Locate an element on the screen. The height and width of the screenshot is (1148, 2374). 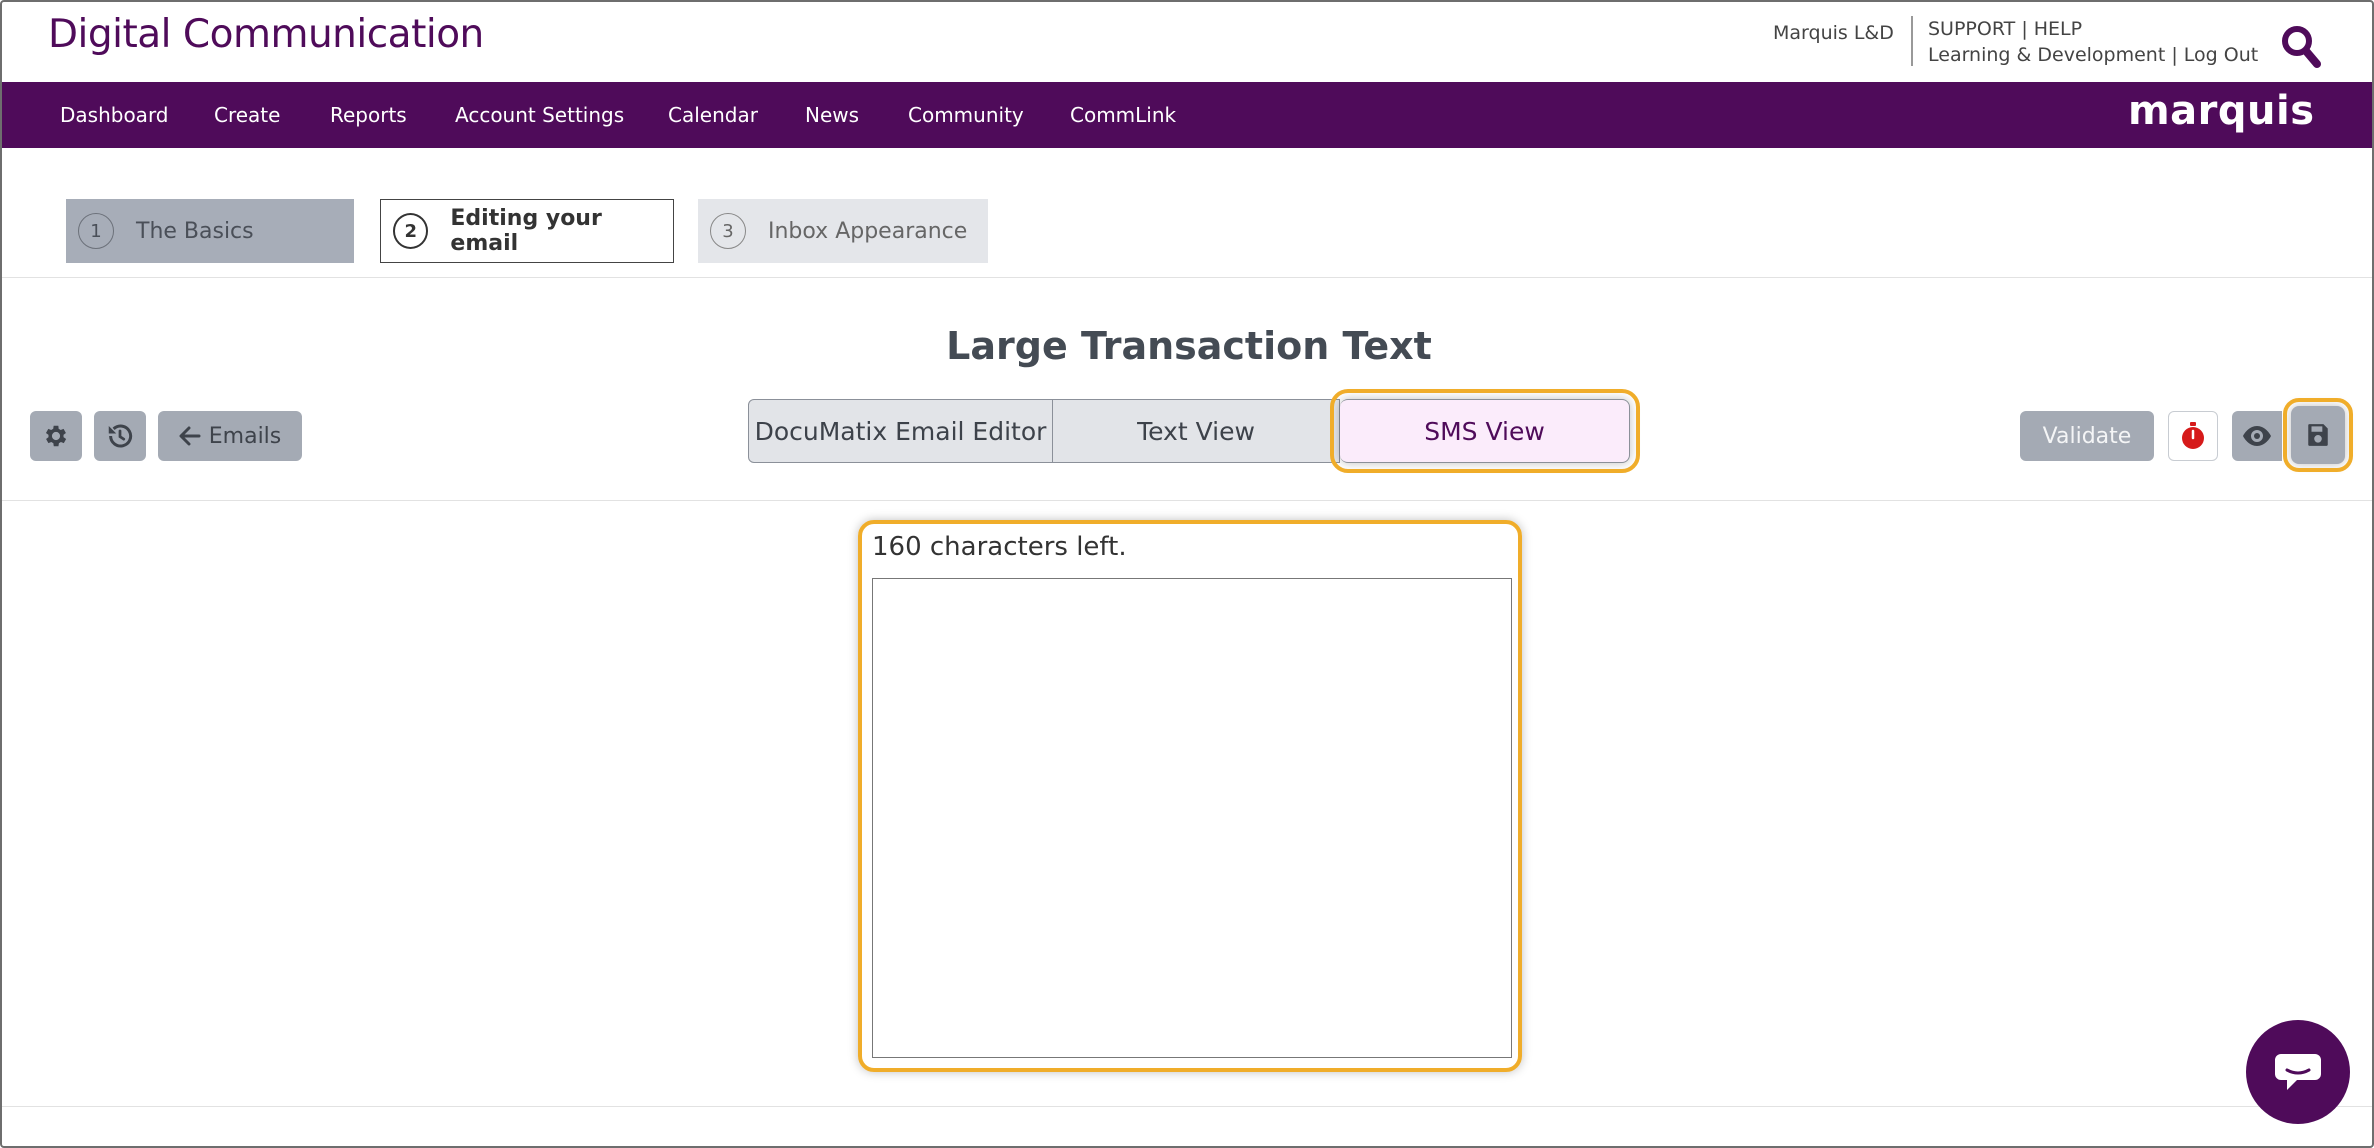
step-inbox-appearance: 3 Inbox Appearance is located at coordinates (843, 231).